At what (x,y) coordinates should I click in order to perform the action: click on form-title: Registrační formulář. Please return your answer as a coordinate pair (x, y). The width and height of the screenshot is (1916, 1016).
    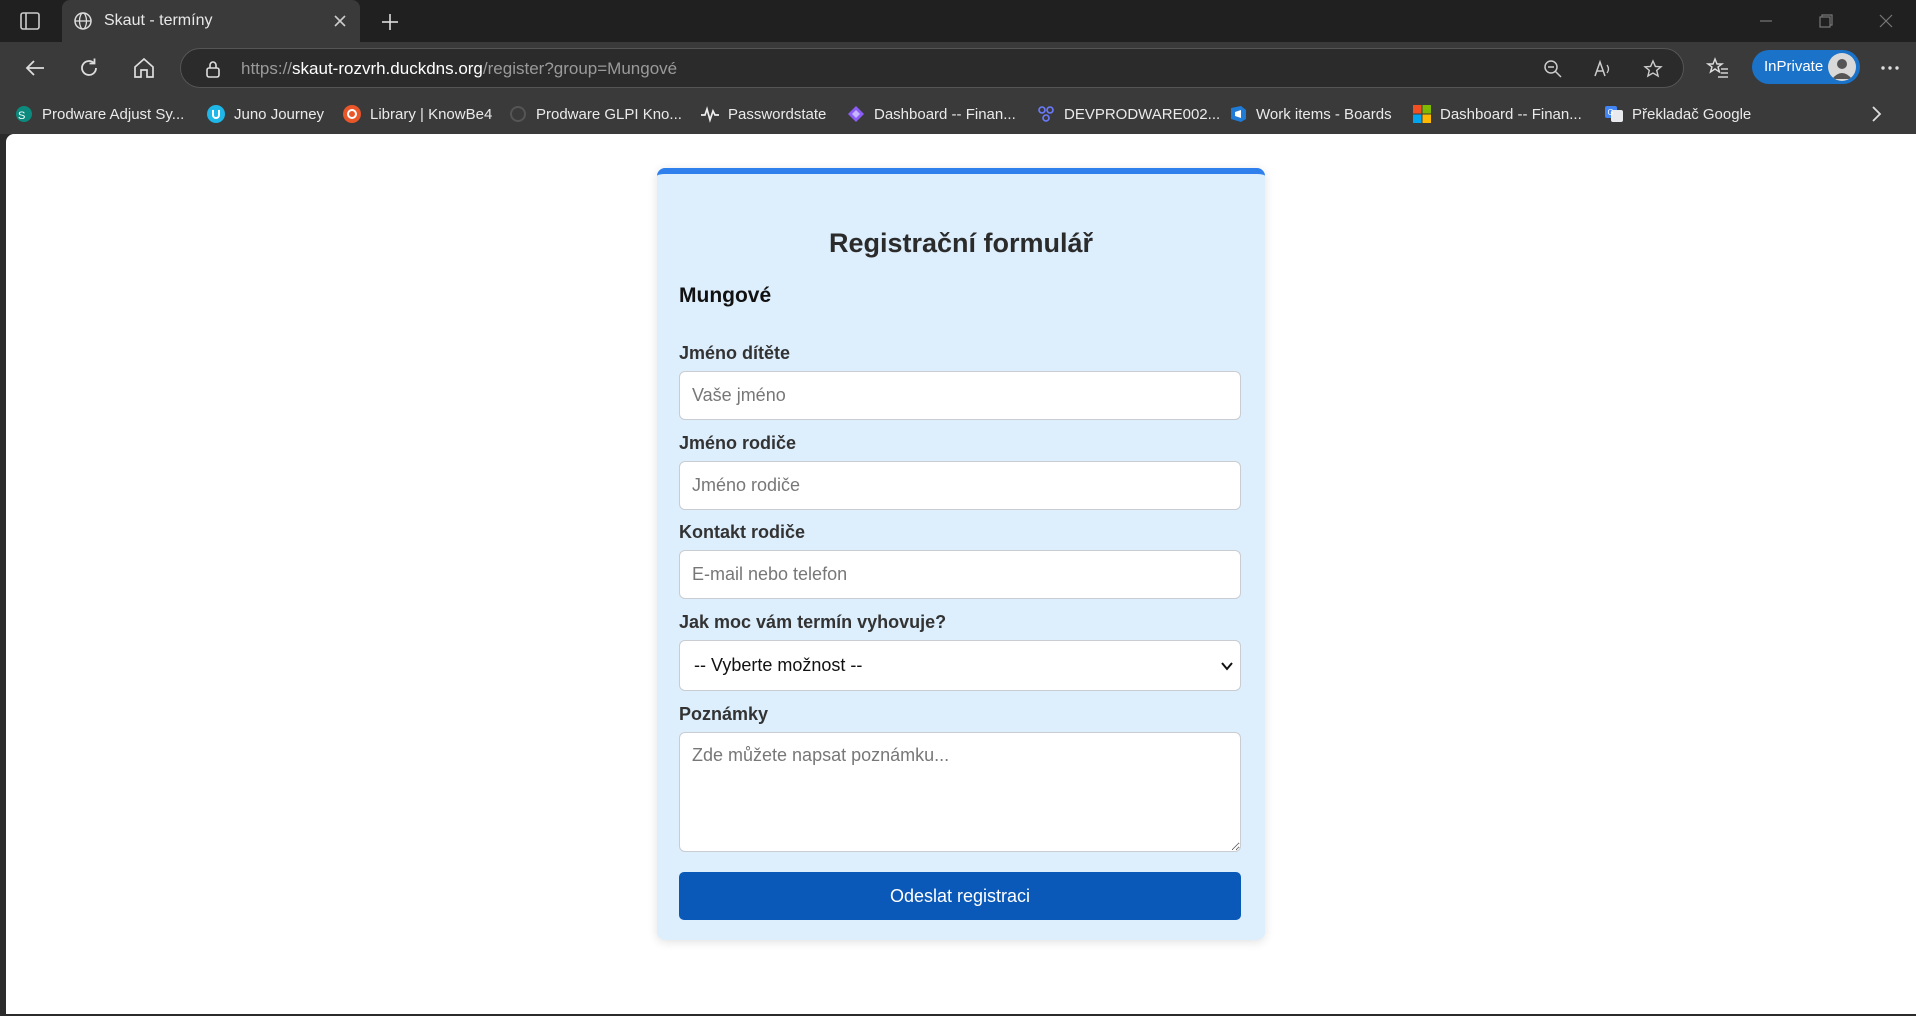
    Looking at the image, I should click on (961, 243).